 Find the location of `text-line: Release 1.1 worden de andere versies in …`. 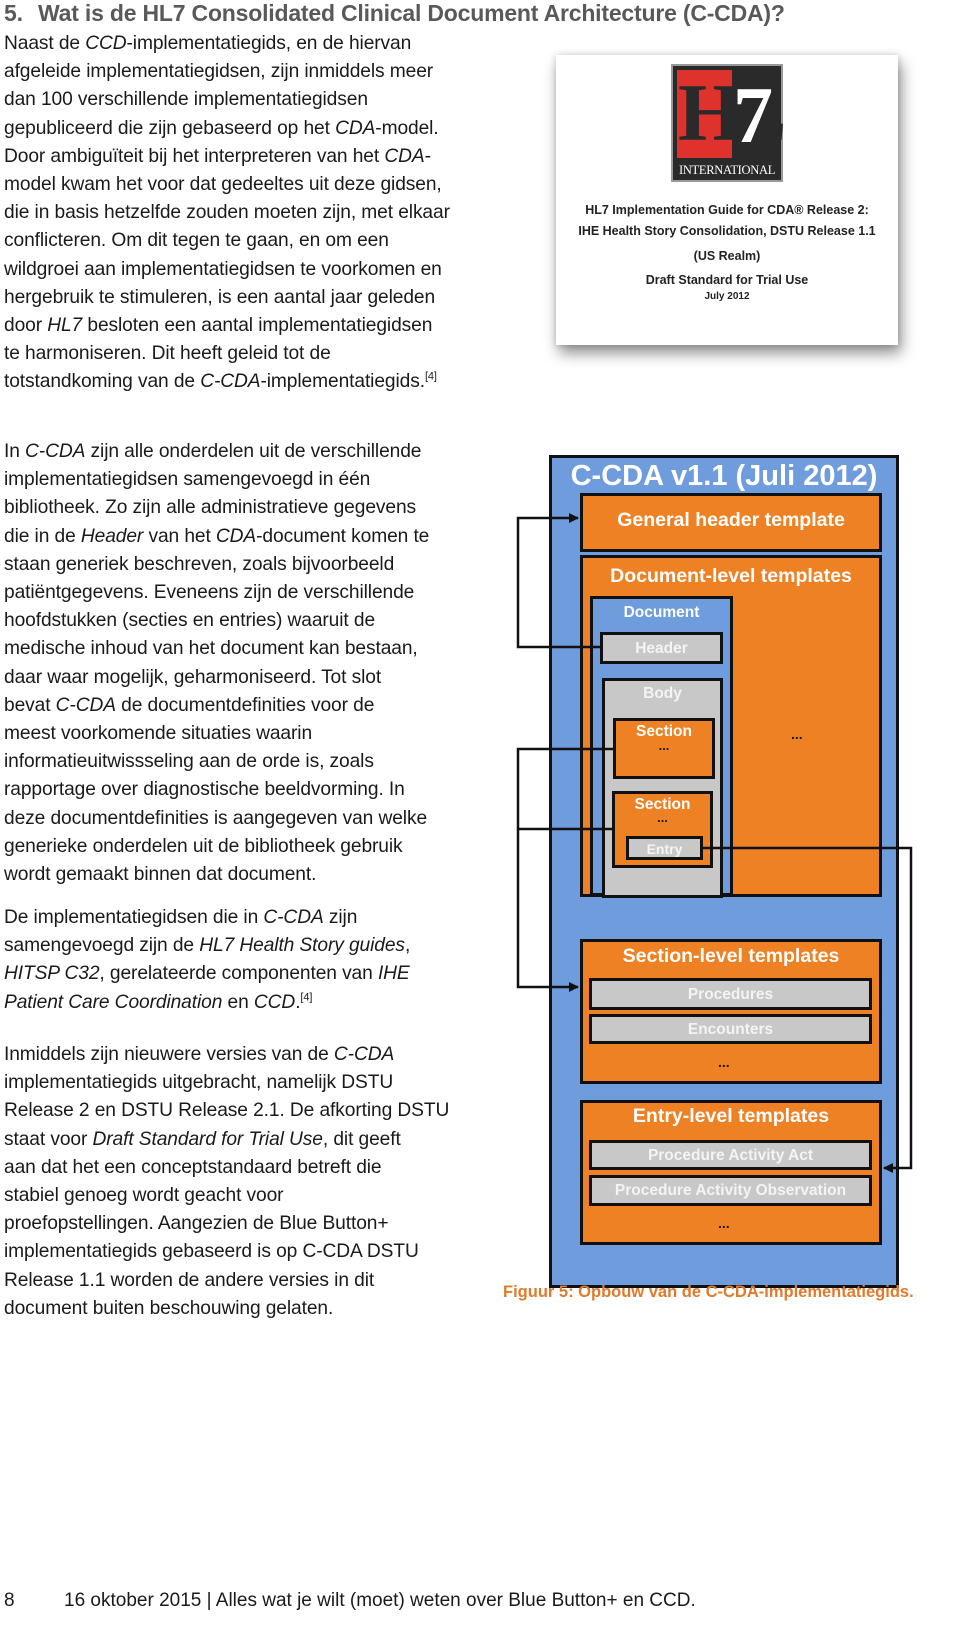

text-line: Release 1.1 worden de andere versies in … is located at coordinates (189, 1280).